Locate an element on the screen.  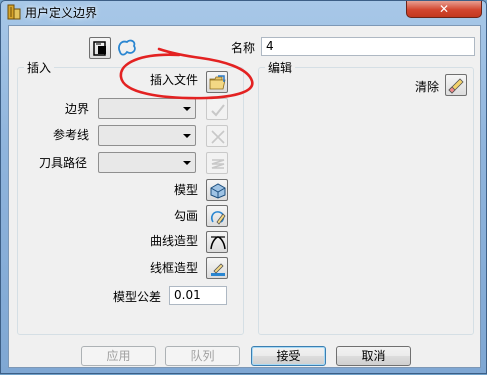
tolerance-field: 0.01 is located at coordinates (198, 295).